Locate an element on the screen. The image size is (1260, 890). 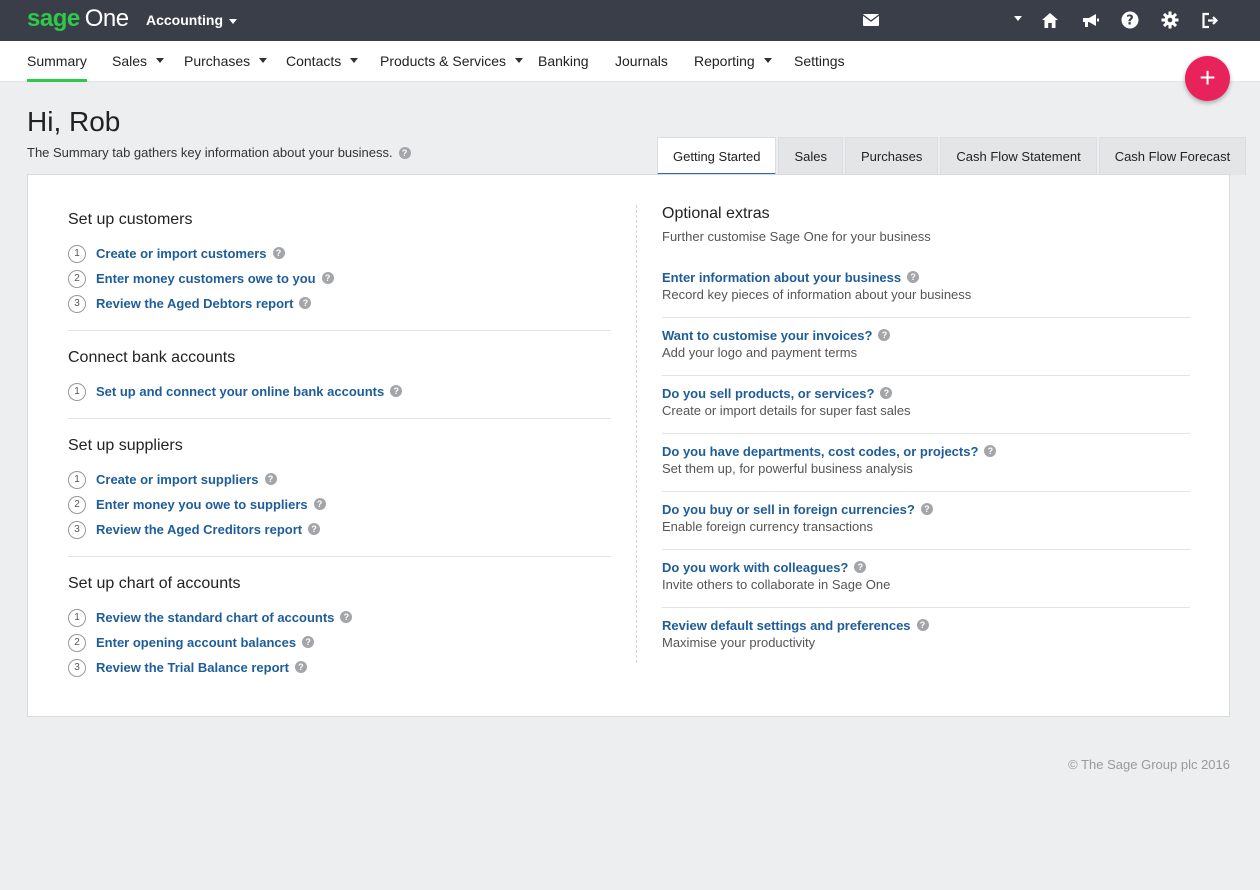
nav-summary: Summary is located at coordinates (57, 61).